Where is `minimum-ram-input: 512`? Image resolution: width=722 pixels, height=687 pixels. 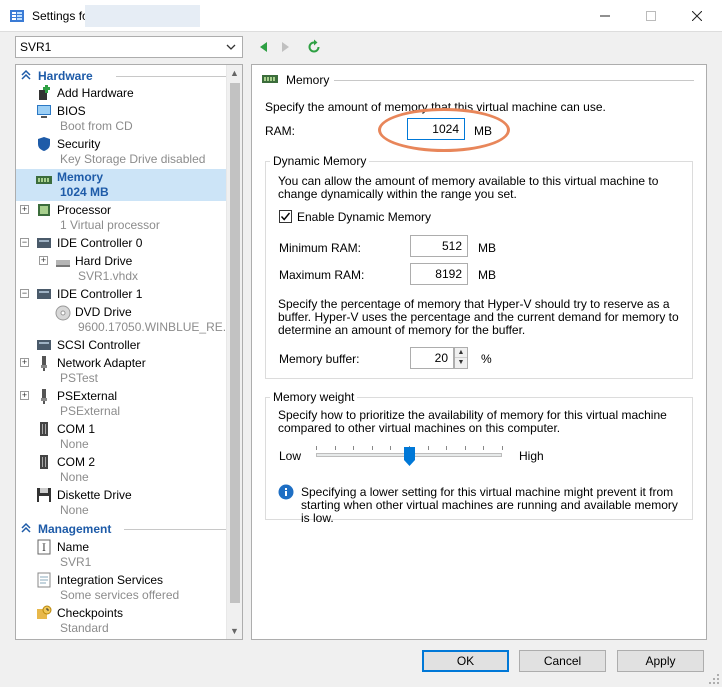
minimum-ram-input: 512 is located at coordinates (439, 246).